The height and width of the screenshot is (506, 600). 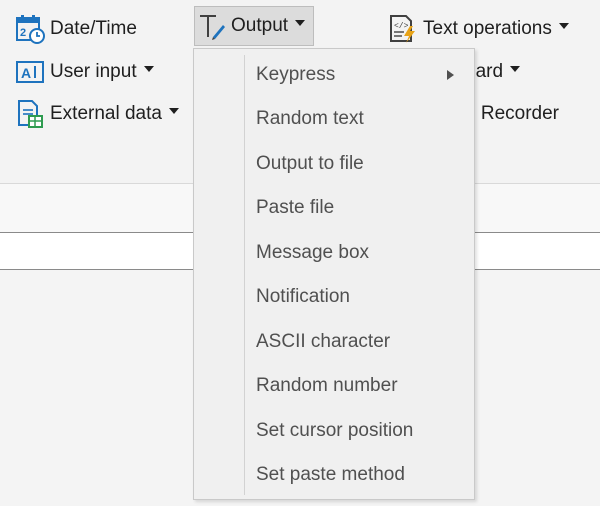 I want to click on menu-item-ascii-character: ASCII character, so click(x=359, y=342).